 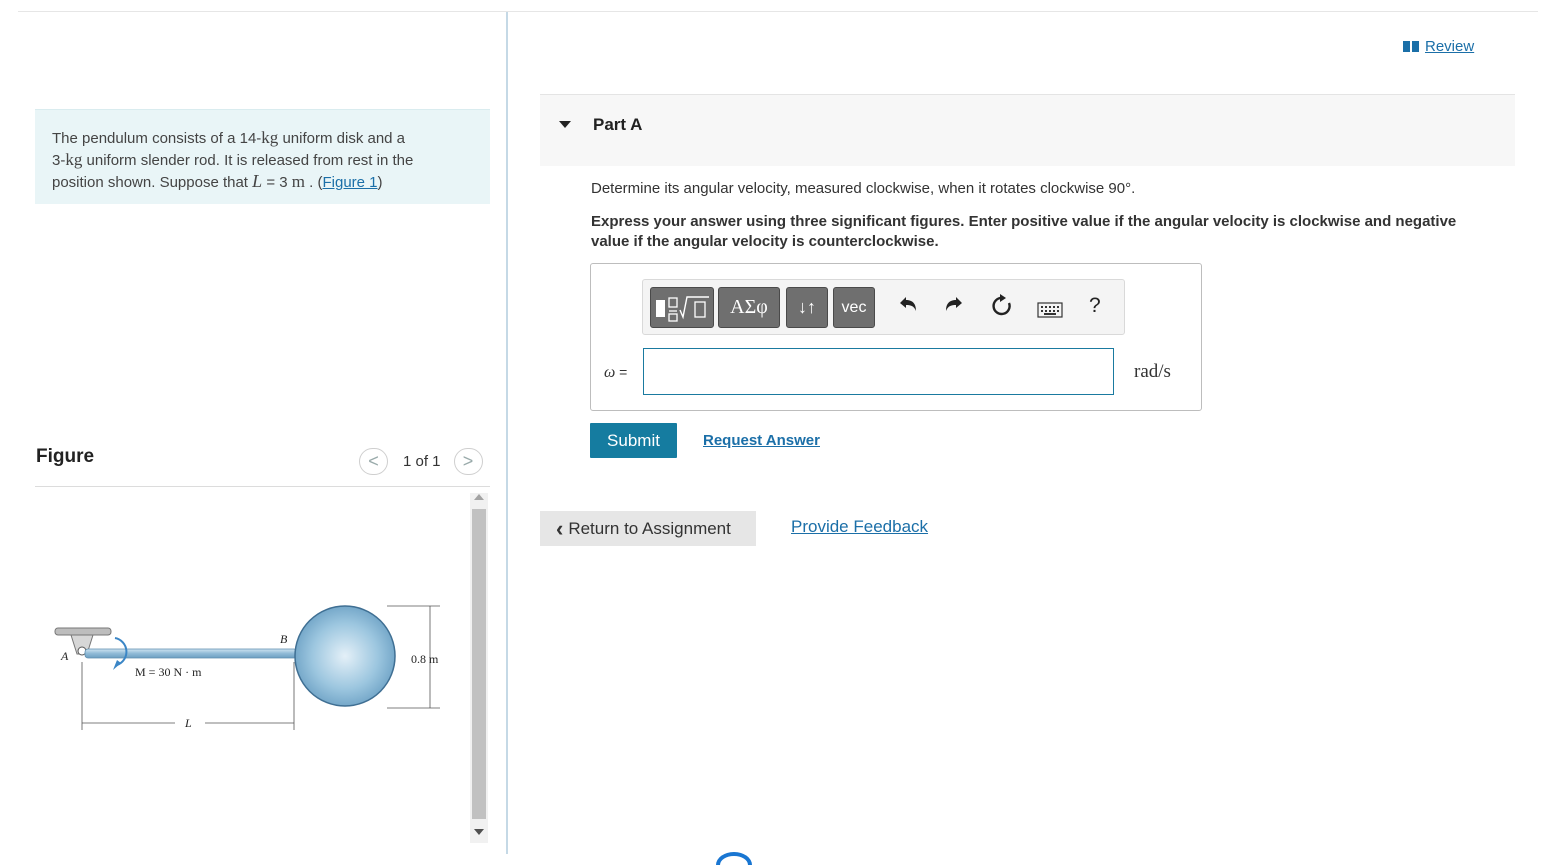 What do you see at coordinates (188, 723) in the screenshot?
I see `label-length: L` at bounding box center [188, 723].